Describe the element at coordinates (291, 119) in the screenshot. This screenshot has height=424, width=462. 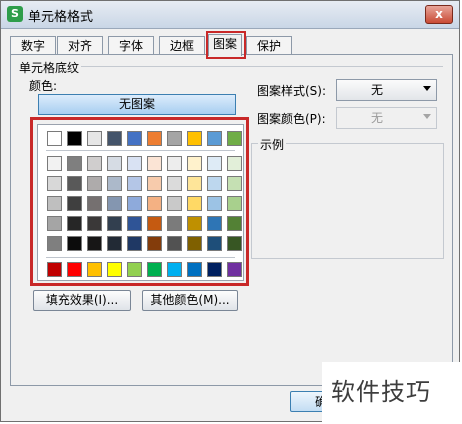
I see `pattern-color-label: 图案颜色(P):` at that location.